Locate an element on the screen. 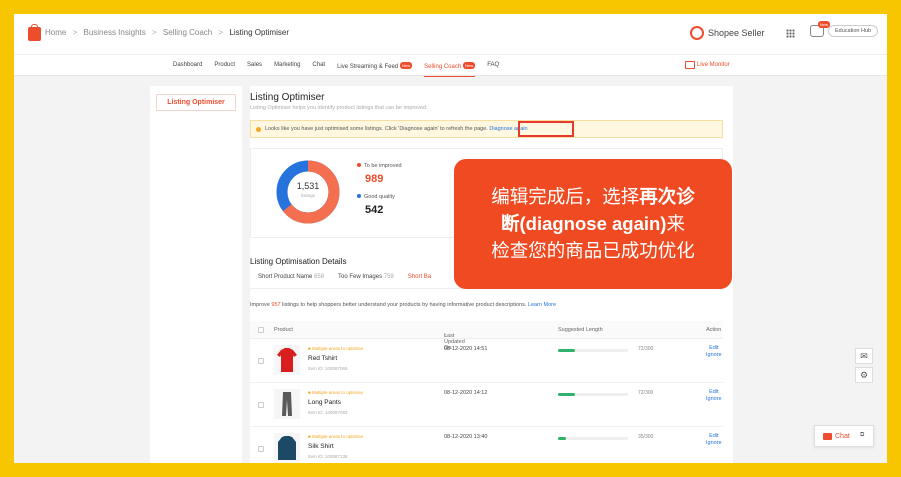 The width and height of the screenshot is (901, 477). apps-grid-icon is located at coordinates (790, 33).